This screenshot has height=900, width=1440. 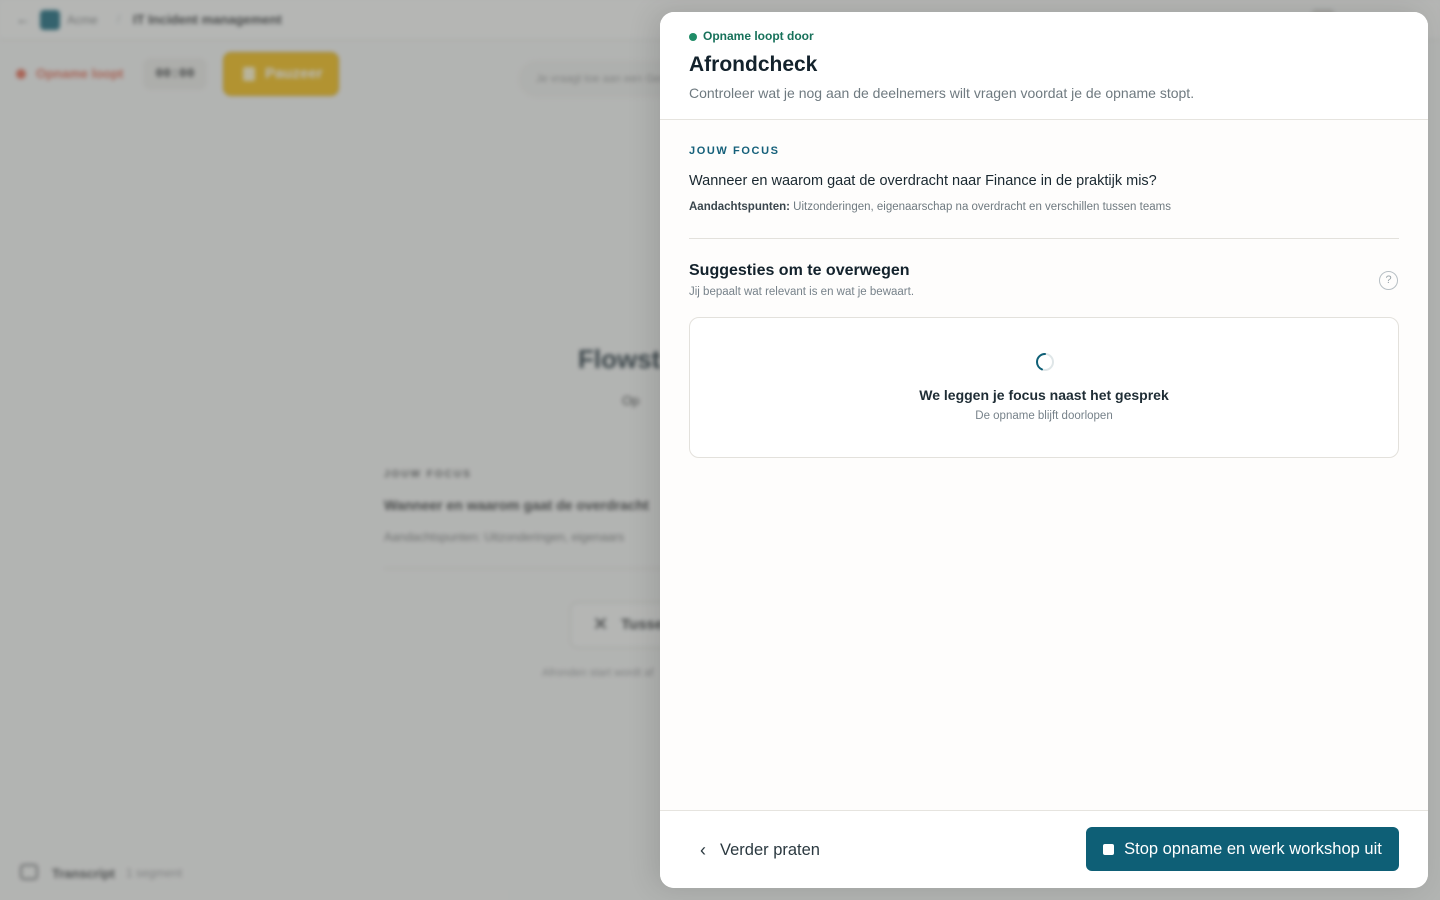 What do you see at coordinates (1253, 848) in the screenshot?
I see `stop-recording-label: Stop opname en werk workshop uit` at bounding box center [1253, 848].